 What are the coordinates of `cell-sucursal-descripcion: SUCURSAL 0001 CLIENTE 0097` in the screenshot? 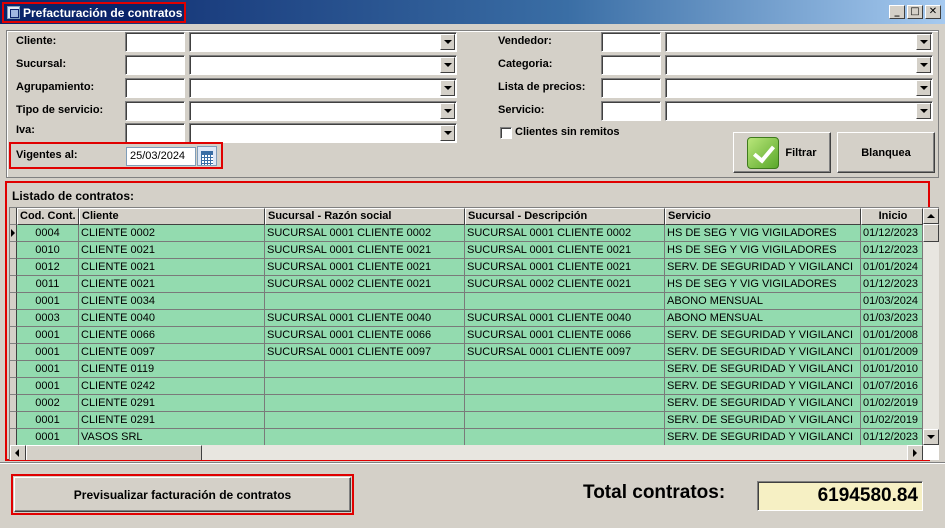 It's located at (565, 352).